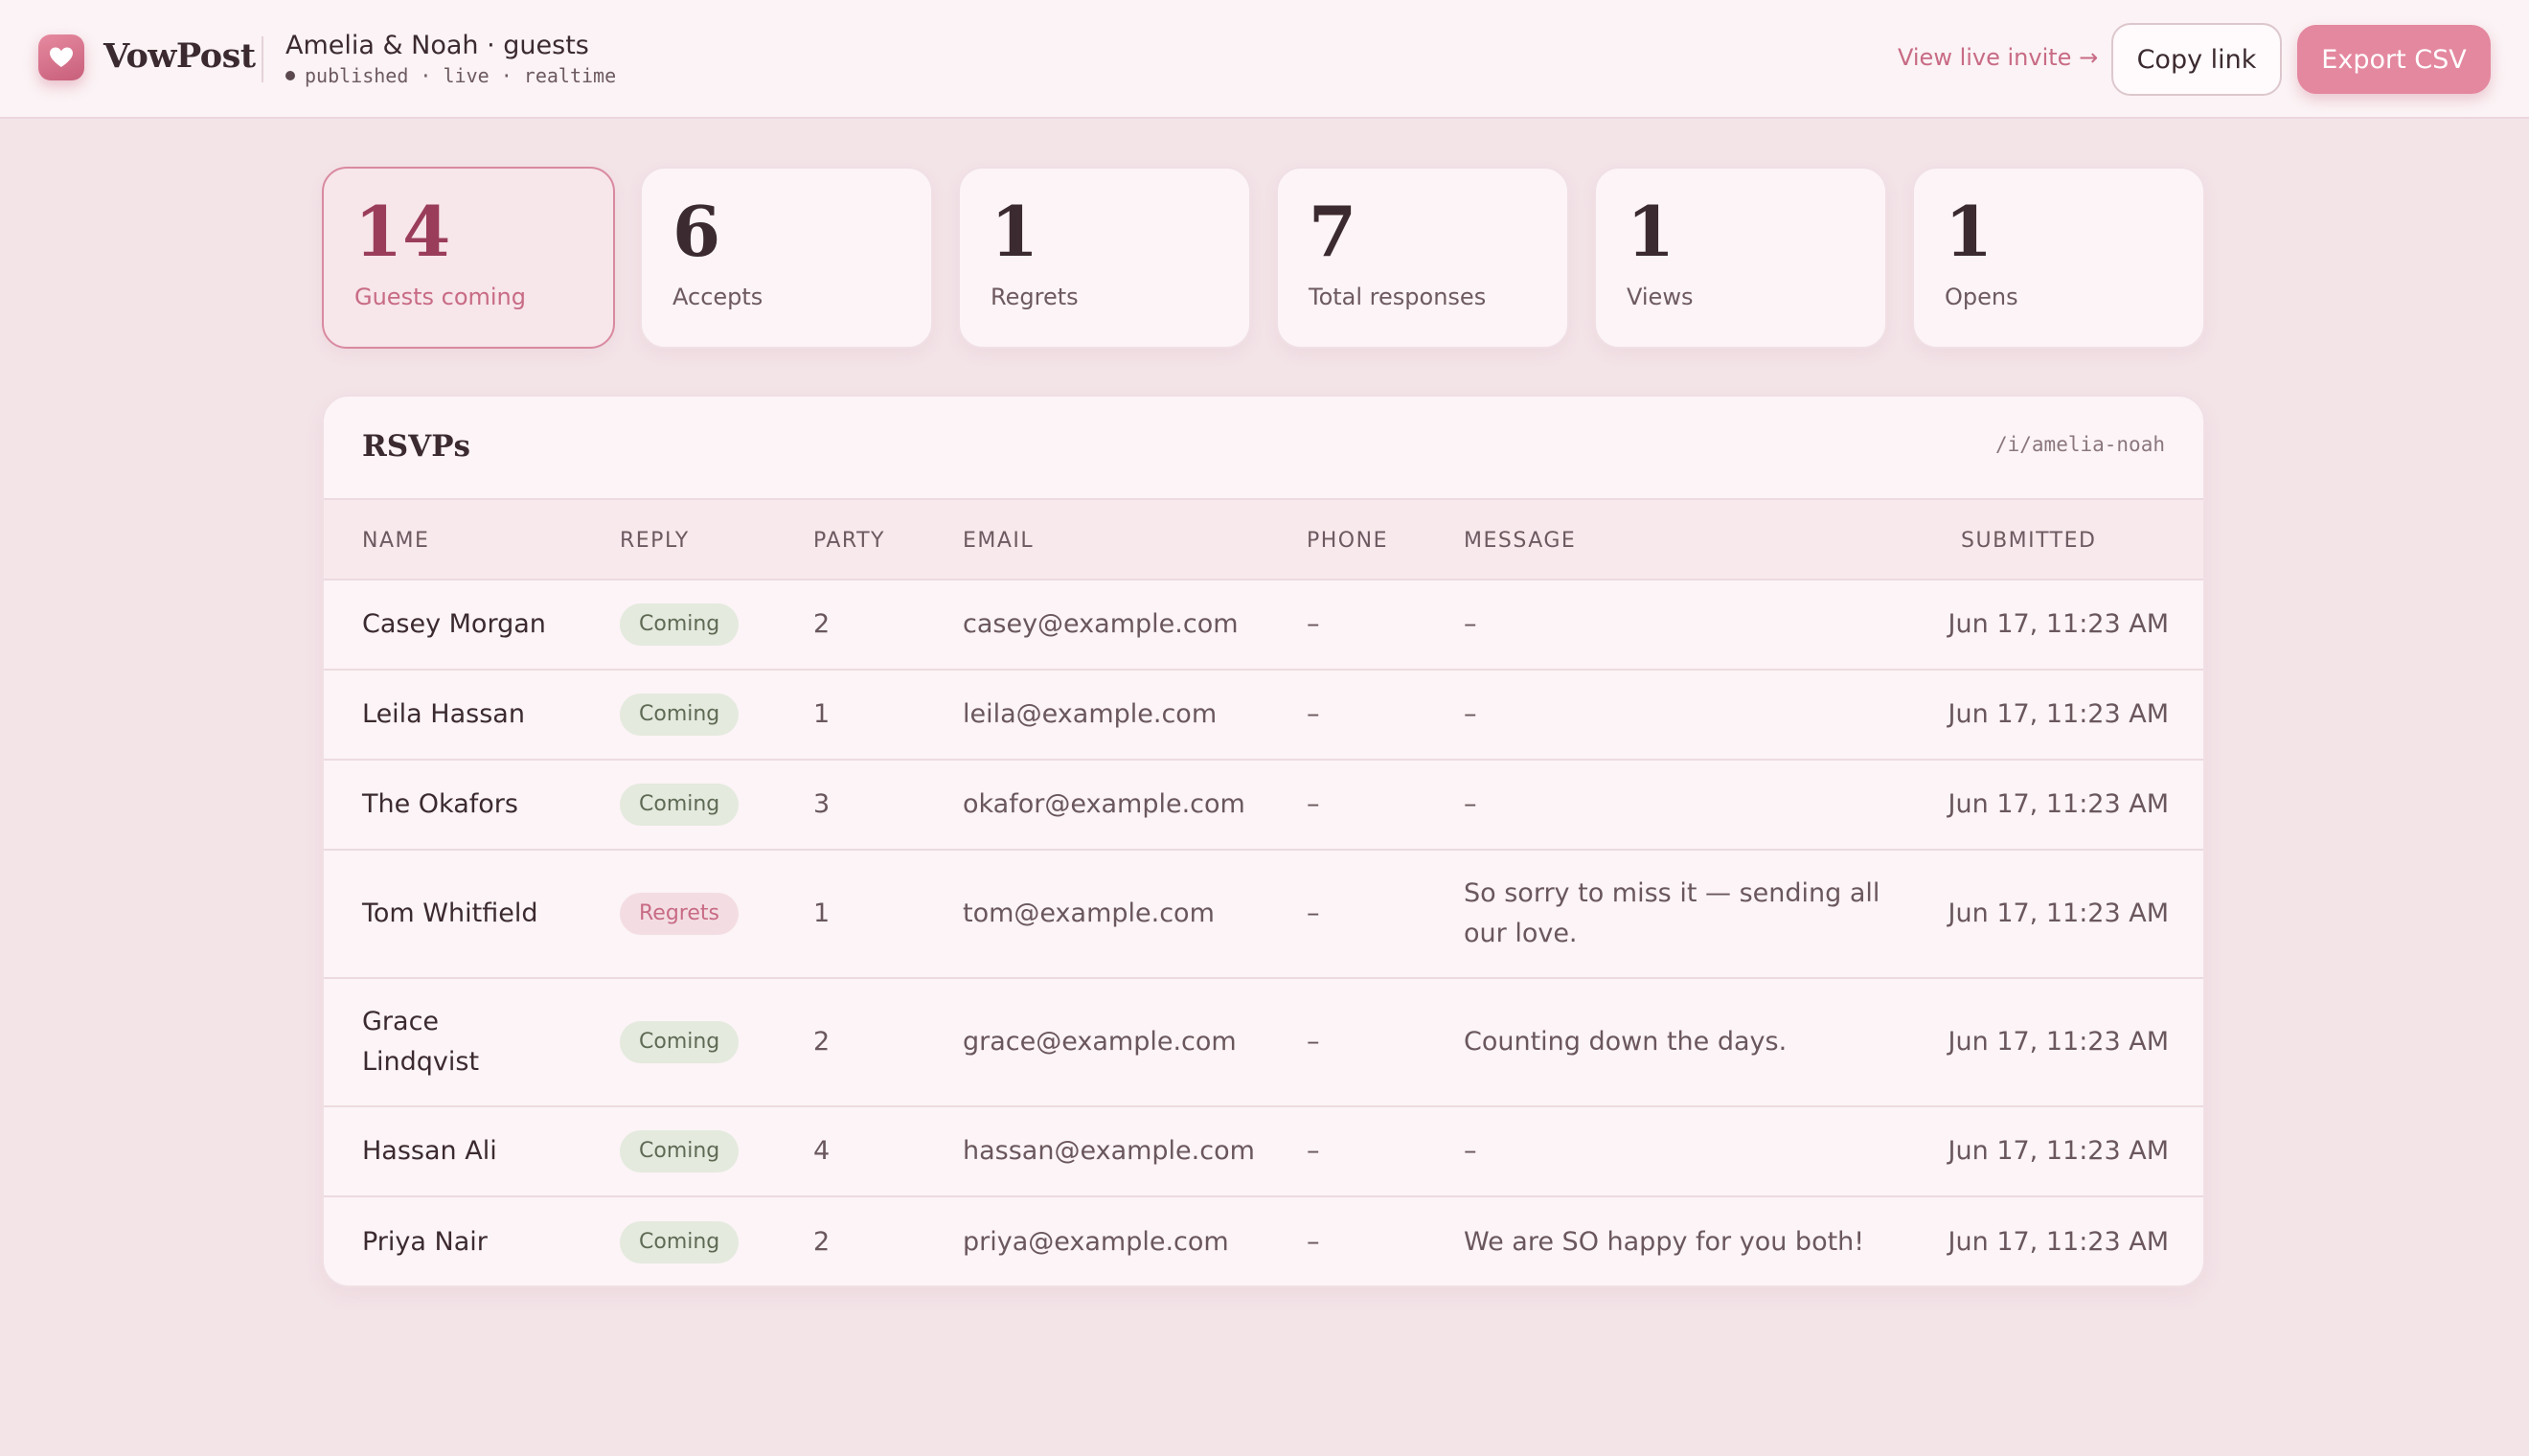  What do you see at coordinates (402, 232) in the screenshot?
I see `stat-value: 14` at bounding box center [402, 232].